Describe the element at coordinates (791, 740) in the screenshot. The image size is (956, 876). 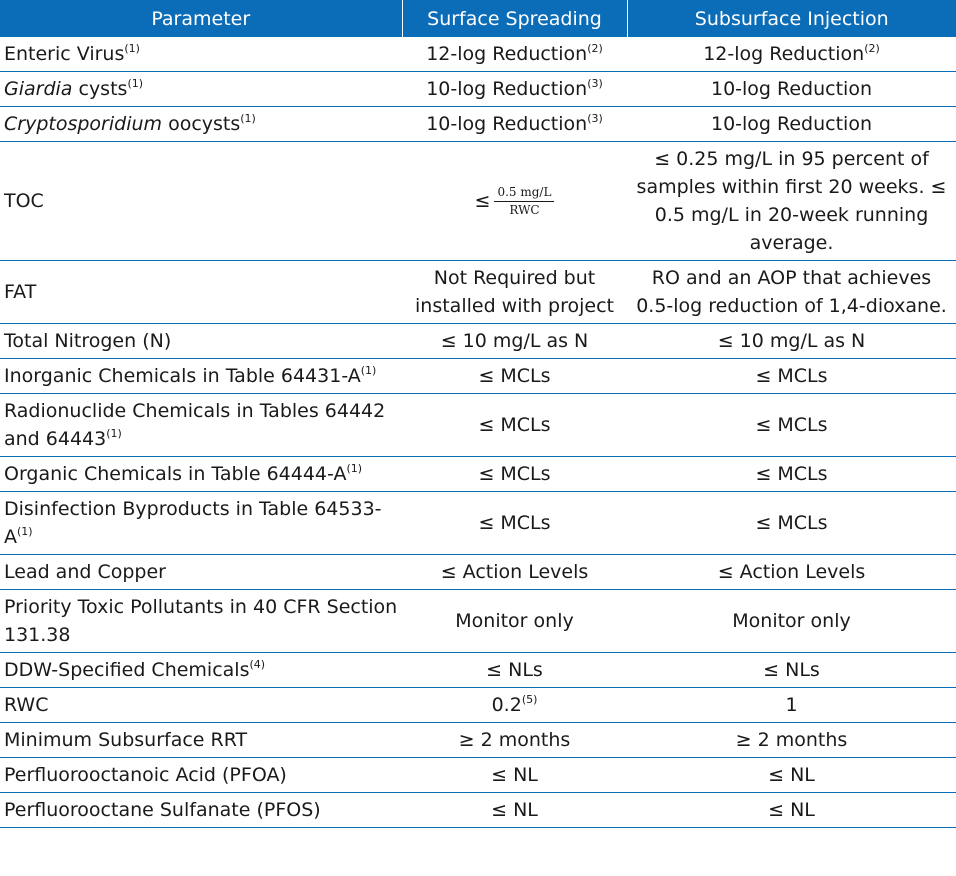
I see `subsurface-cell: ≥ 2 months` at that location.